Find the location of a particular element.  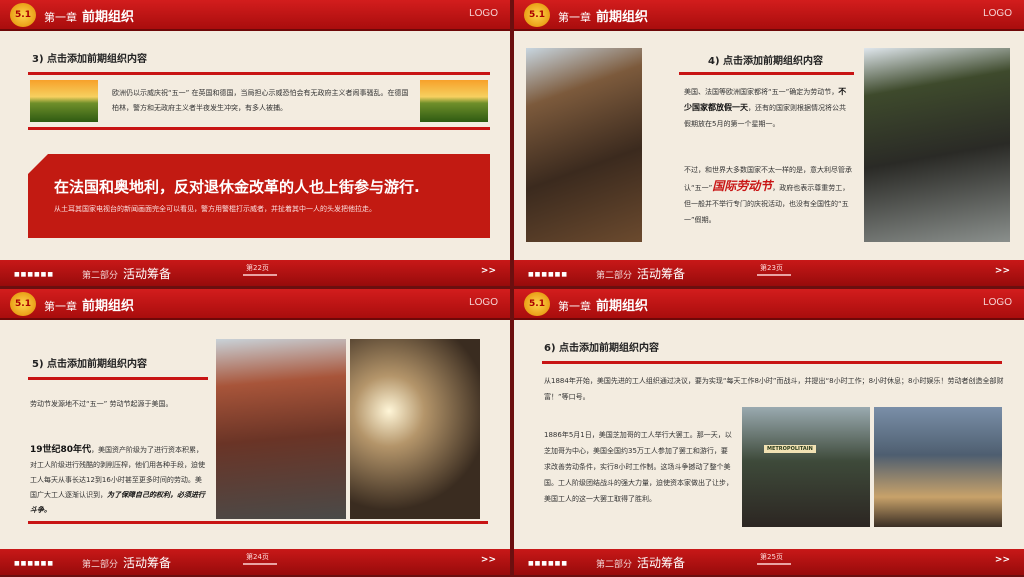

slide-footer: ■■■■■■ 第二部分 活动筹备 第25页 >> is located at coordinates (769, 562).